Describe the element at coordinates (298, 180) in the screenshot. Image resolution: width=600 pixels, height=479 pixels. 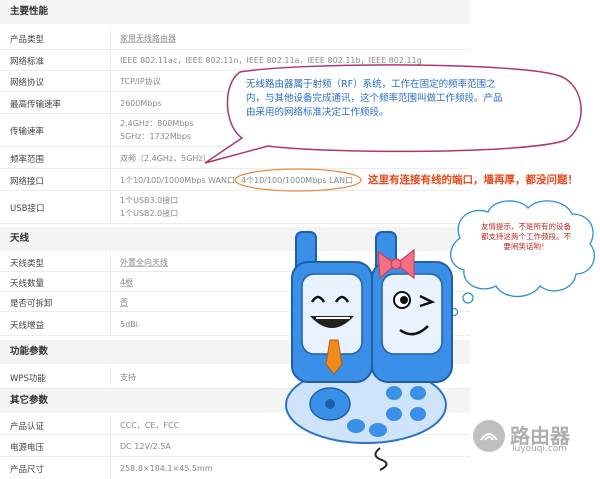
I see `lan-highlight-ellipse` at that location.